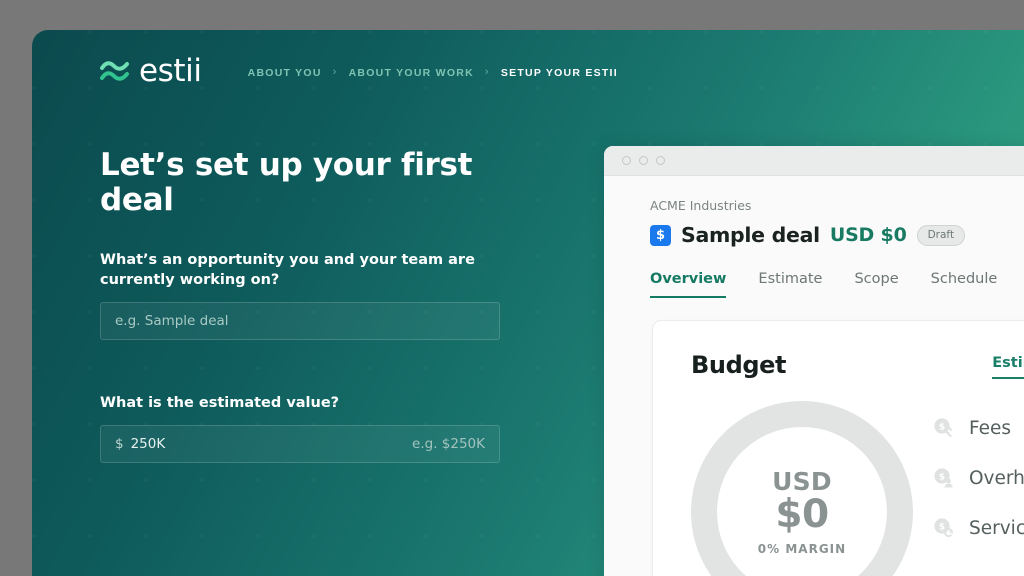 The image size is (1024, 576). I want to click on budget-title: Budget, so click(739, 365).